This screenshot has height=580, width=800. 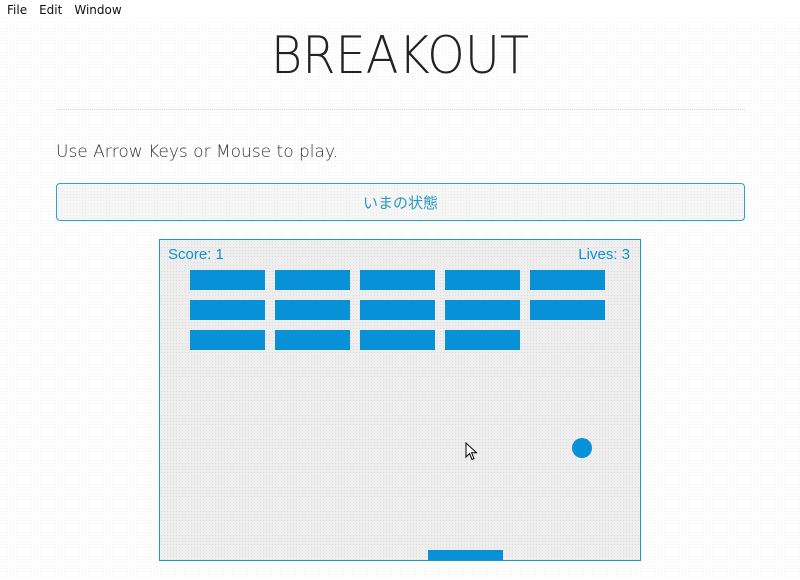 What do you see at coordinates (16, 10) in the screenshot?
I see `menu-file: File` at bounding box center [16, 10].